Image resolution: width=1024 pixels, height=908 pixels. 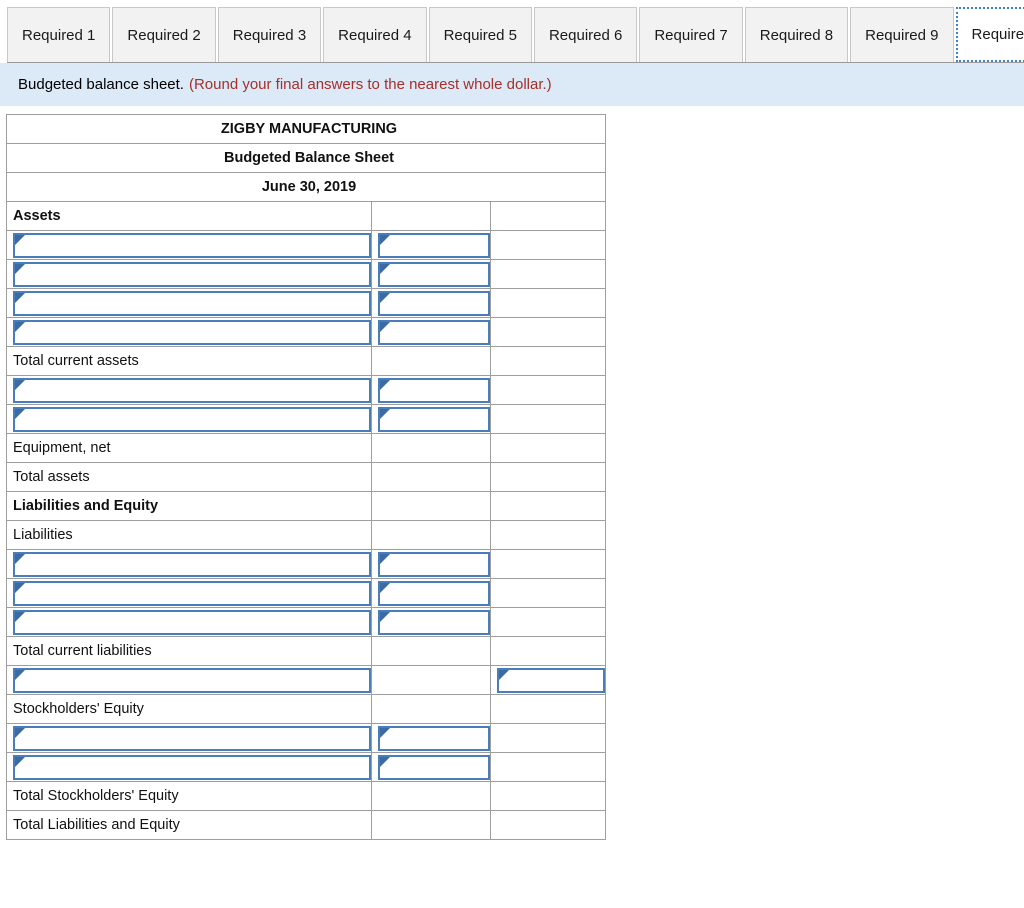 I want to click on row-label-cell: Total current assets, so click(x=189, y=361).